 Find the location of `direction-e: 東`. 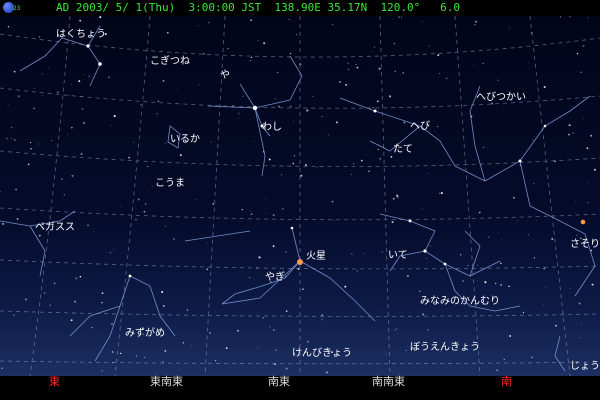

direction-e: 東 is located at coordinates (54, 382).